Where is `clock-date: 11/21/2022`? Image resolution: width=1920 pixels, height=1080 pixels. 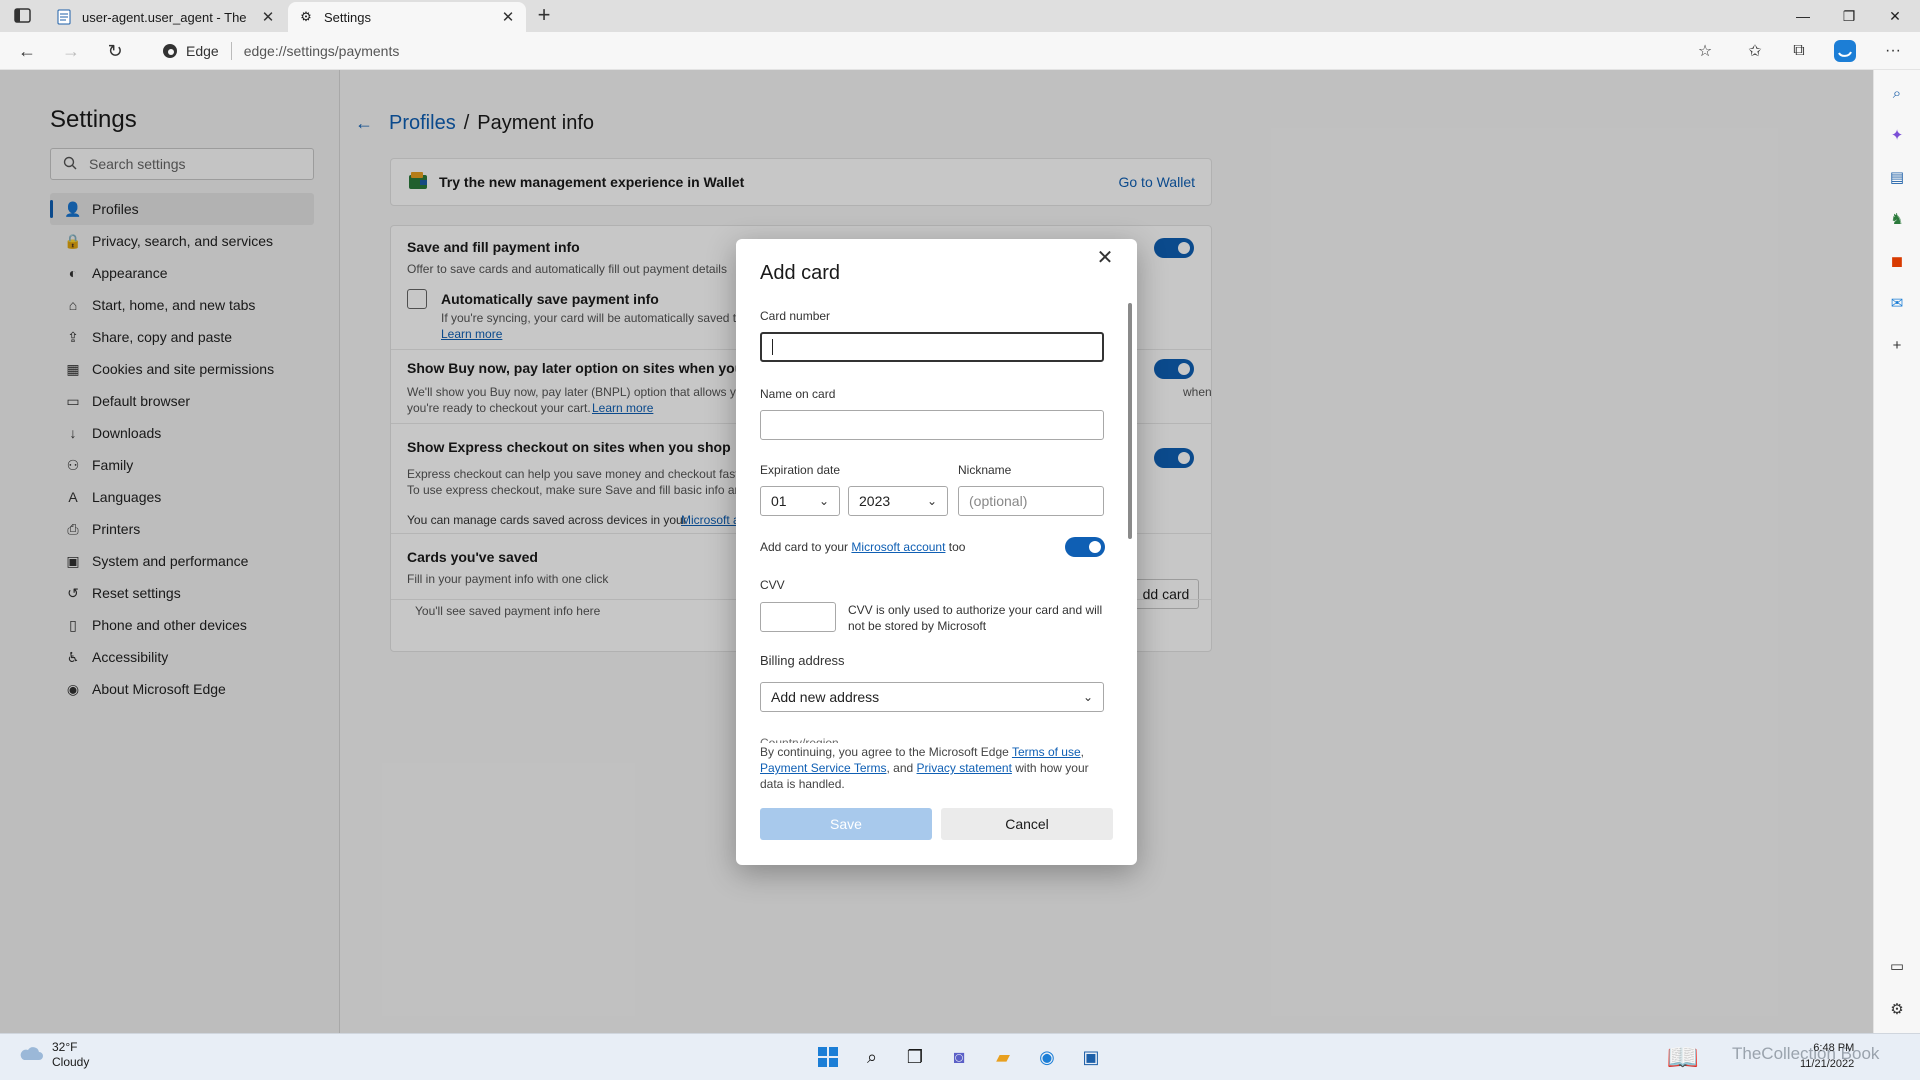 clock-date: 11/21/2022 is located at coordinates (1827, 1064).